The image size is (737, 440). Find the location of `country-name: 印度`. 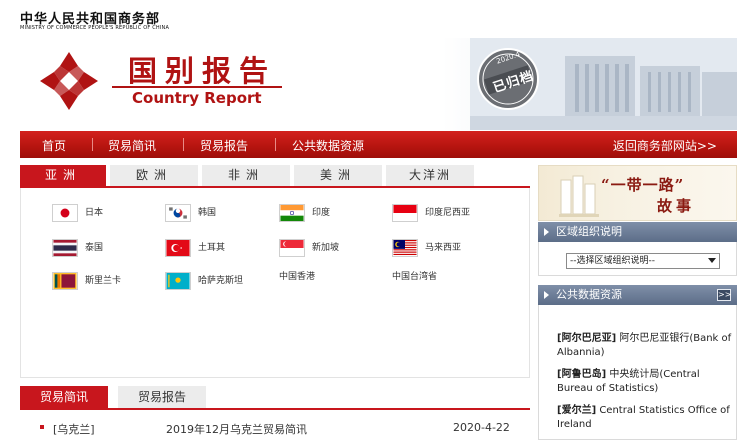

country-name: 印度 is located at coordinates (321, 213).